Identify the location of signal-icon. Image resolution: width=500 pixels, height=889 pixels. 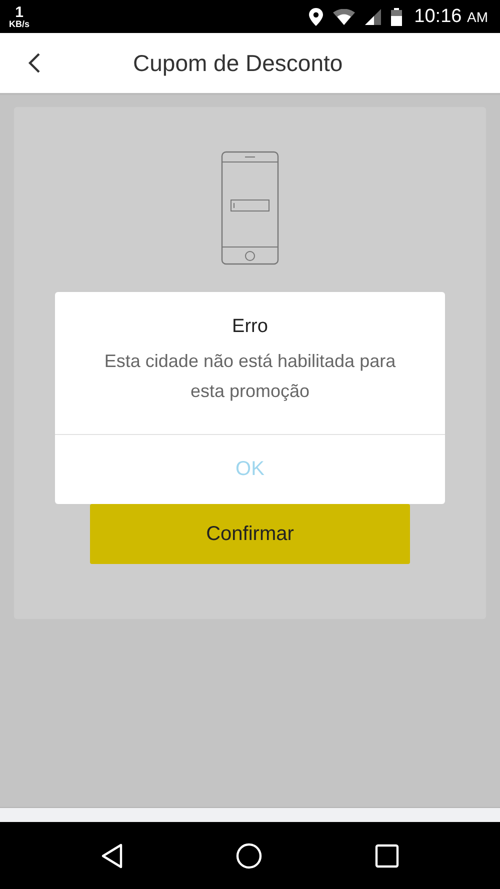
(373, 16).